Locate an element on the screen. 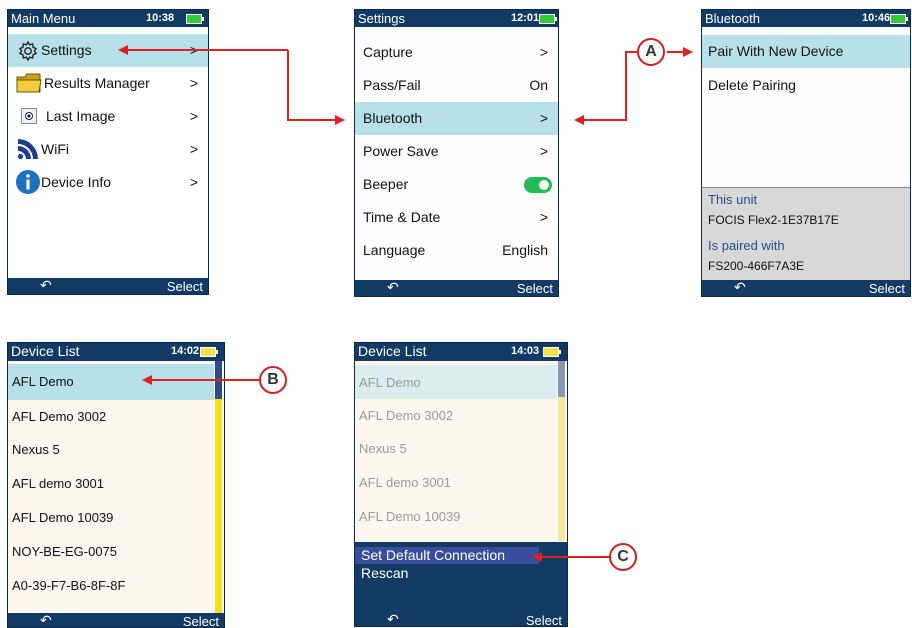 Image resolution: width=912 pixels, height=628 pixels. callout-b: B is located at coordinates (273, 380).